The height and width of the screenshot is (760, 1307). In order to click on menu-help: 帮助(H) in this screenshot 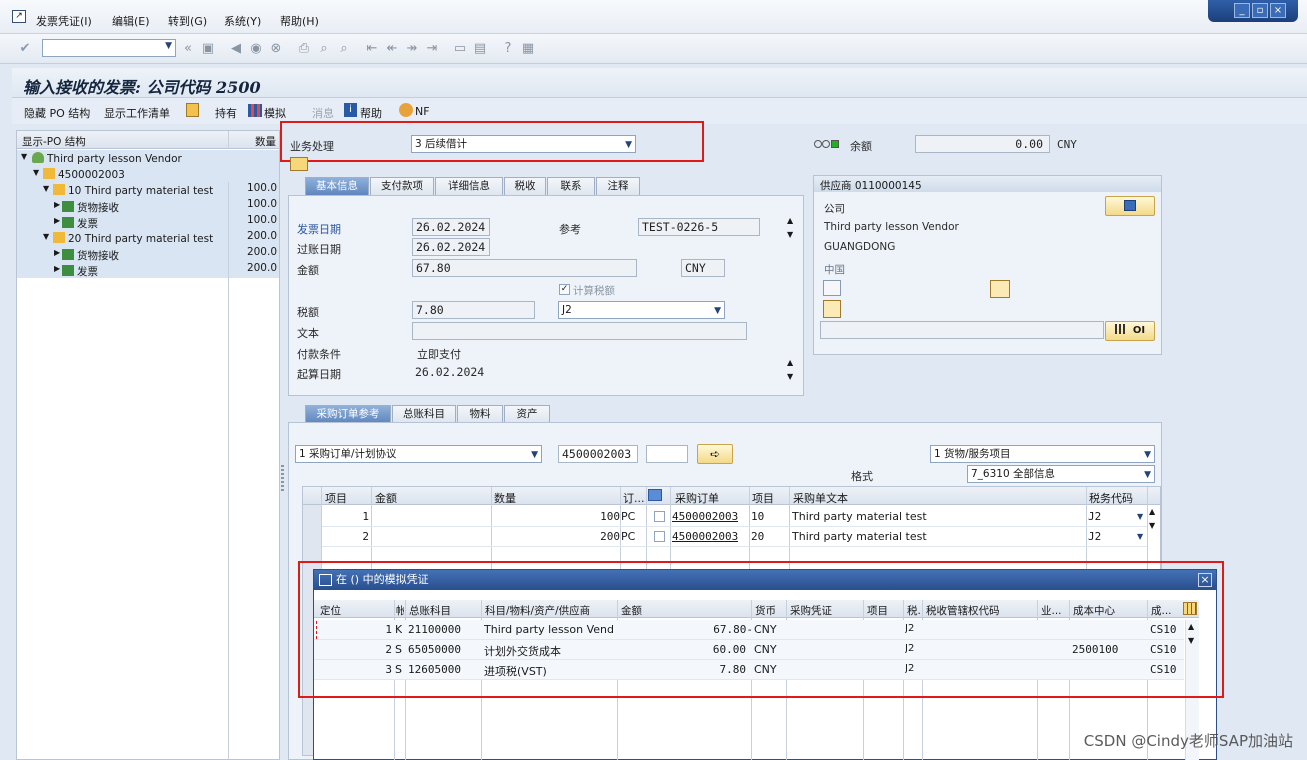, I will do `click(299, 21)`.